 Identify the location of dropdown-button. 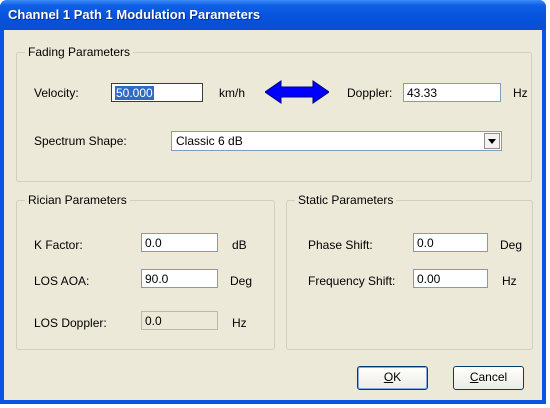
(492, 141).